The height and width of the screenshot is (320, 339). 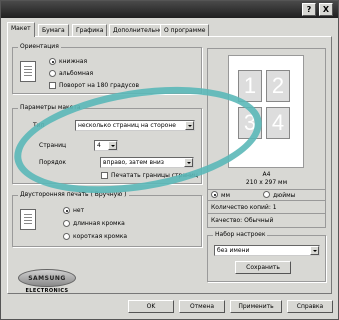 I want to click on preview-page-1: 1, so click(x=250, y=86).